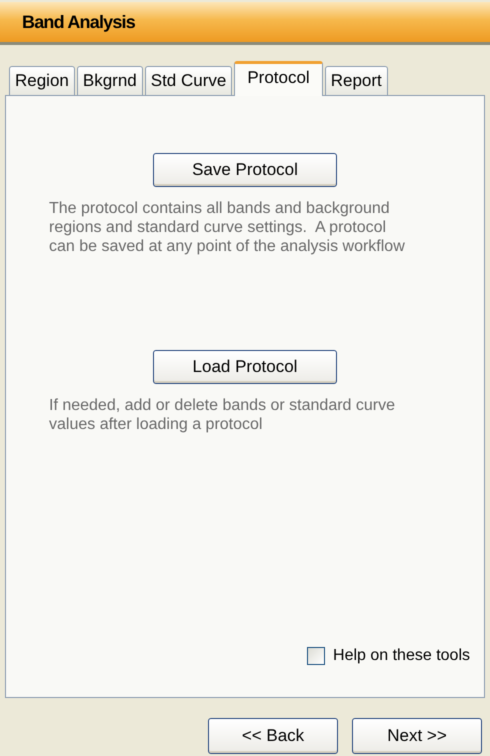 Image resolution: width=490 pixels, height=756 pixels. Describe the element at coordinates (401, 656) in the screenshot. I see `checkbox-label: Help on these tools` at that location.